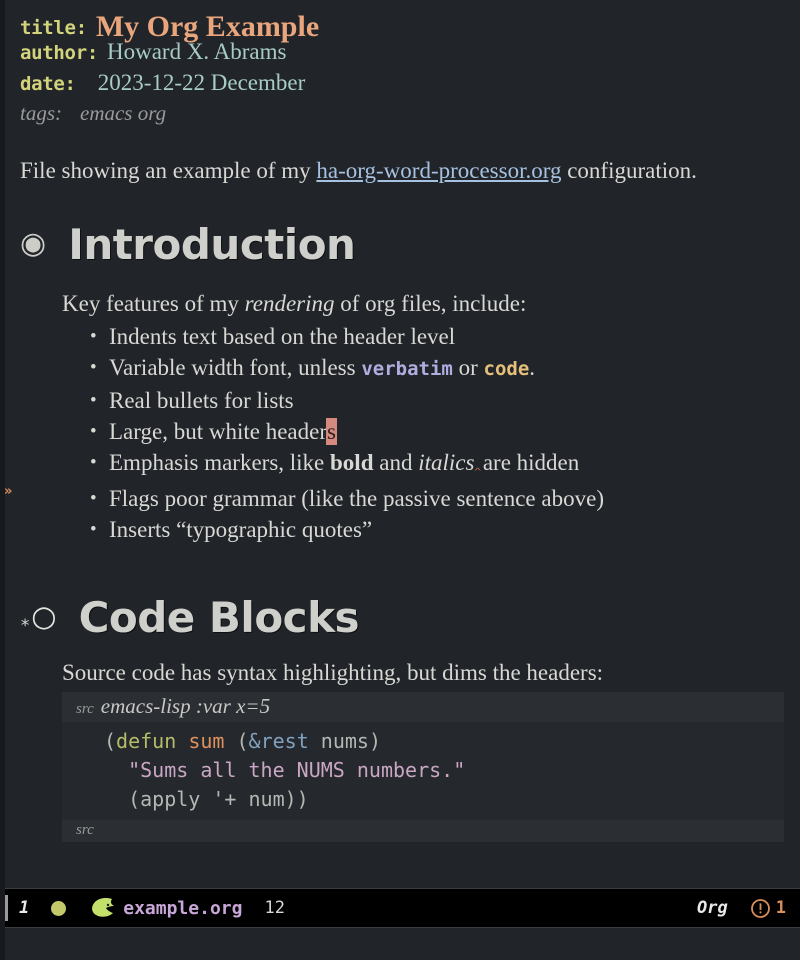 The height and width of the screenshot is (960, 800). Describe the element at coordinates (220, 462) in the screenshot. I see `list-item-text: Emphasis markers, like` at that location.